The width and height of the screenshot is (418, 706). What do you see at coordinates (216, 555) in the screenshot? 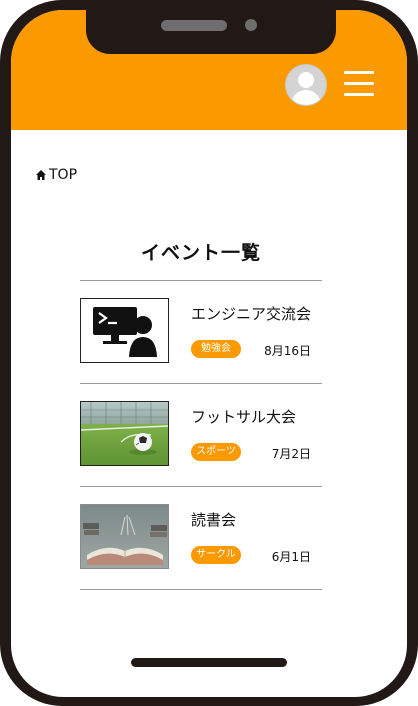
I see `category-tag: サークル` at bounding box center [216, 555].